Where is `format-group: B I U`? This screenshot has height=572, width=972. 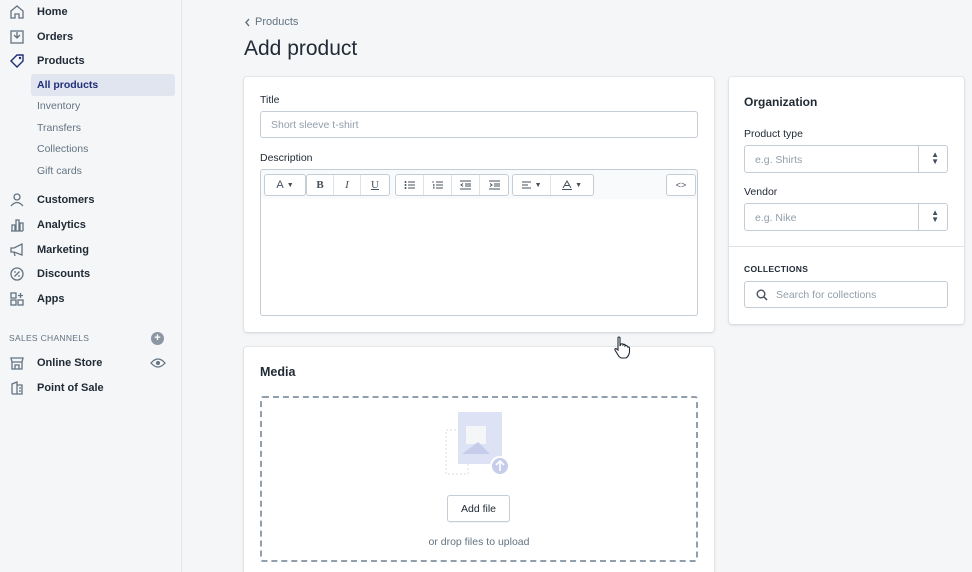 format-group: B I U is located at coordinates (348, 185).